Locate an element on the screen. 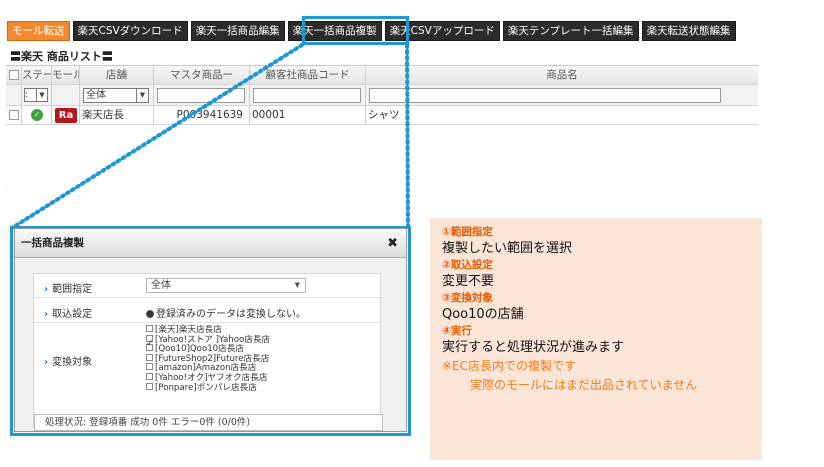 The height and width of the screenshot is (467, 824). column-header-customer-code: 顧客社商品コード is located at coordinates (308, 75).